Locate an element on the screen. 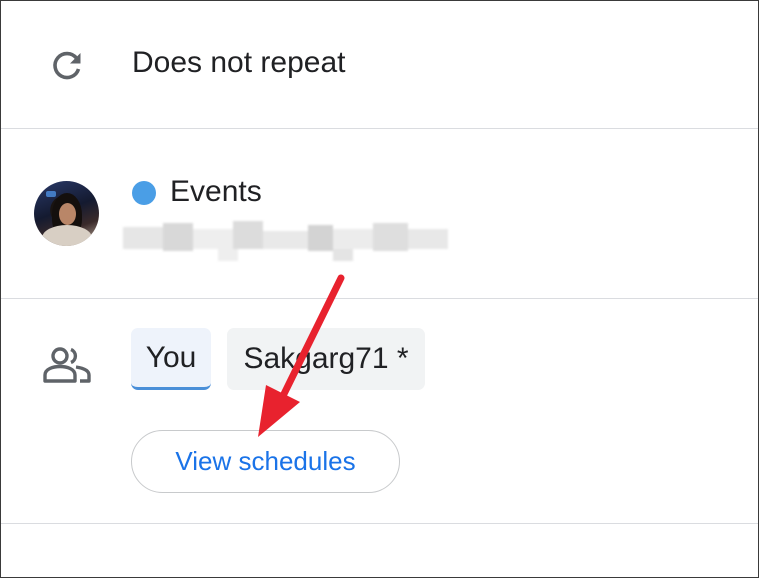 The width and height of the screenshot is (759, 578). guest-chip-you: You is located at coordinates (171, 359).